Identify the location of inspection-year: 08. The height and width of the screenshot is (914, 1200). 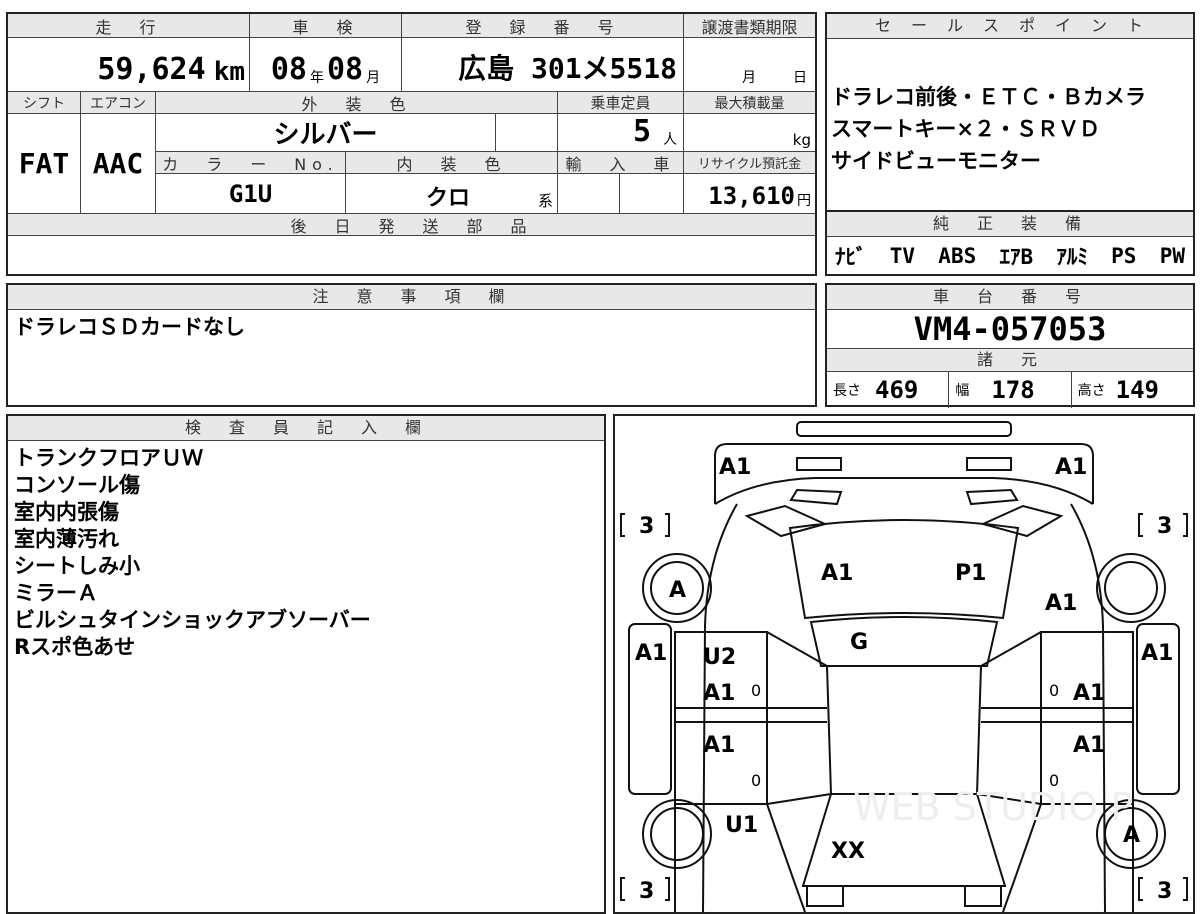
(288, 69).